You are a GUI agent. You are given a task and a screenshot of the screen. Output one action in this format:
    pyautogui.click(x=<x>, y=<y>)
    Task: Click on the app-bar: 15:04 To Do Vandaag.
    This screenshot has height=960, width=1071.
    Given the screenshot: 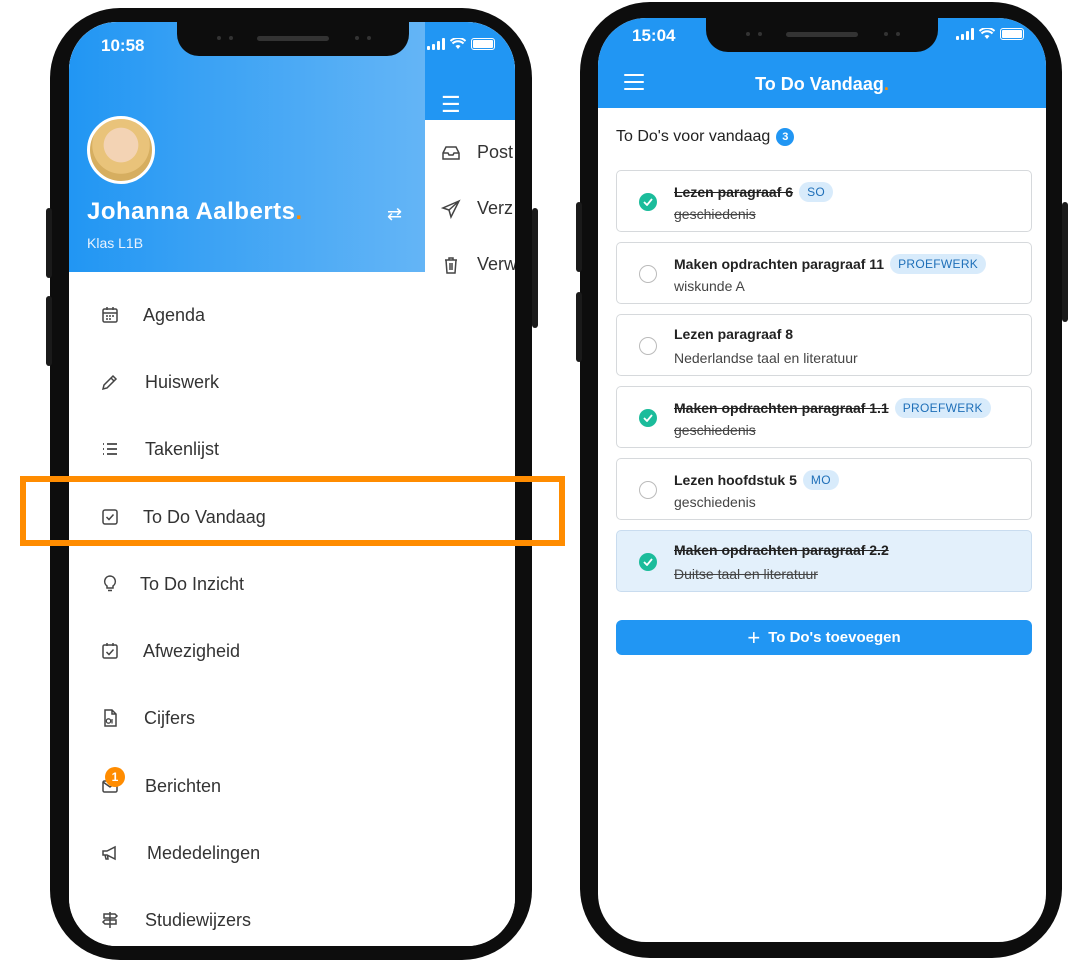 What is the action you would take?
    pyautogui.click(x=822, y=63)
    